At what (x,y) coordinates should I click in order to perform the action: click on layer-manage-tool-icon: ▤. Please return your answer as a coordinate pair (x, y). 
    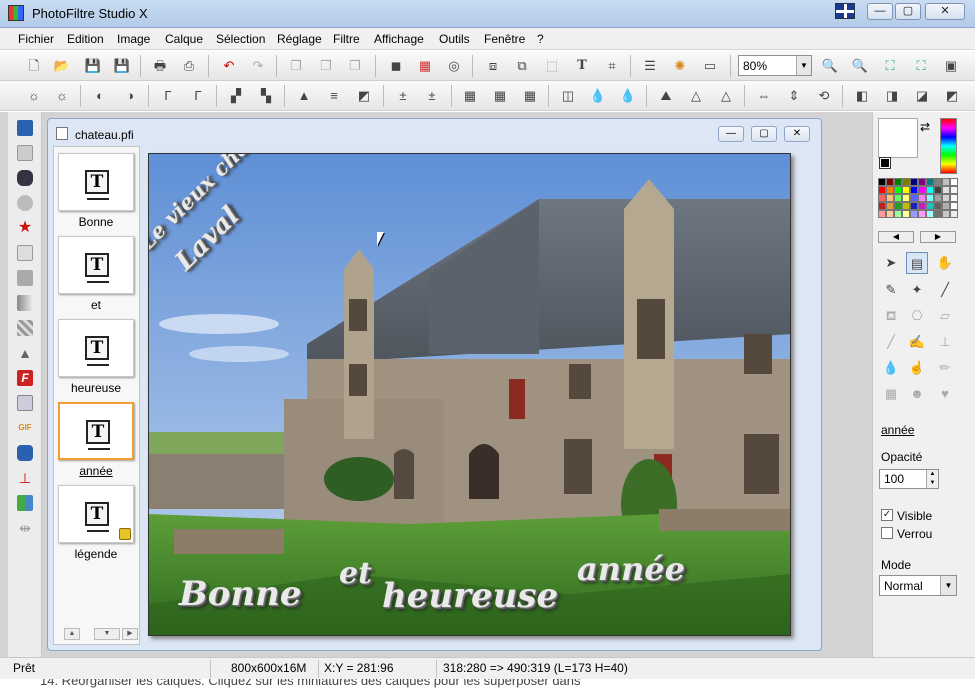
    Looking at the image, I should click on (917, 263).